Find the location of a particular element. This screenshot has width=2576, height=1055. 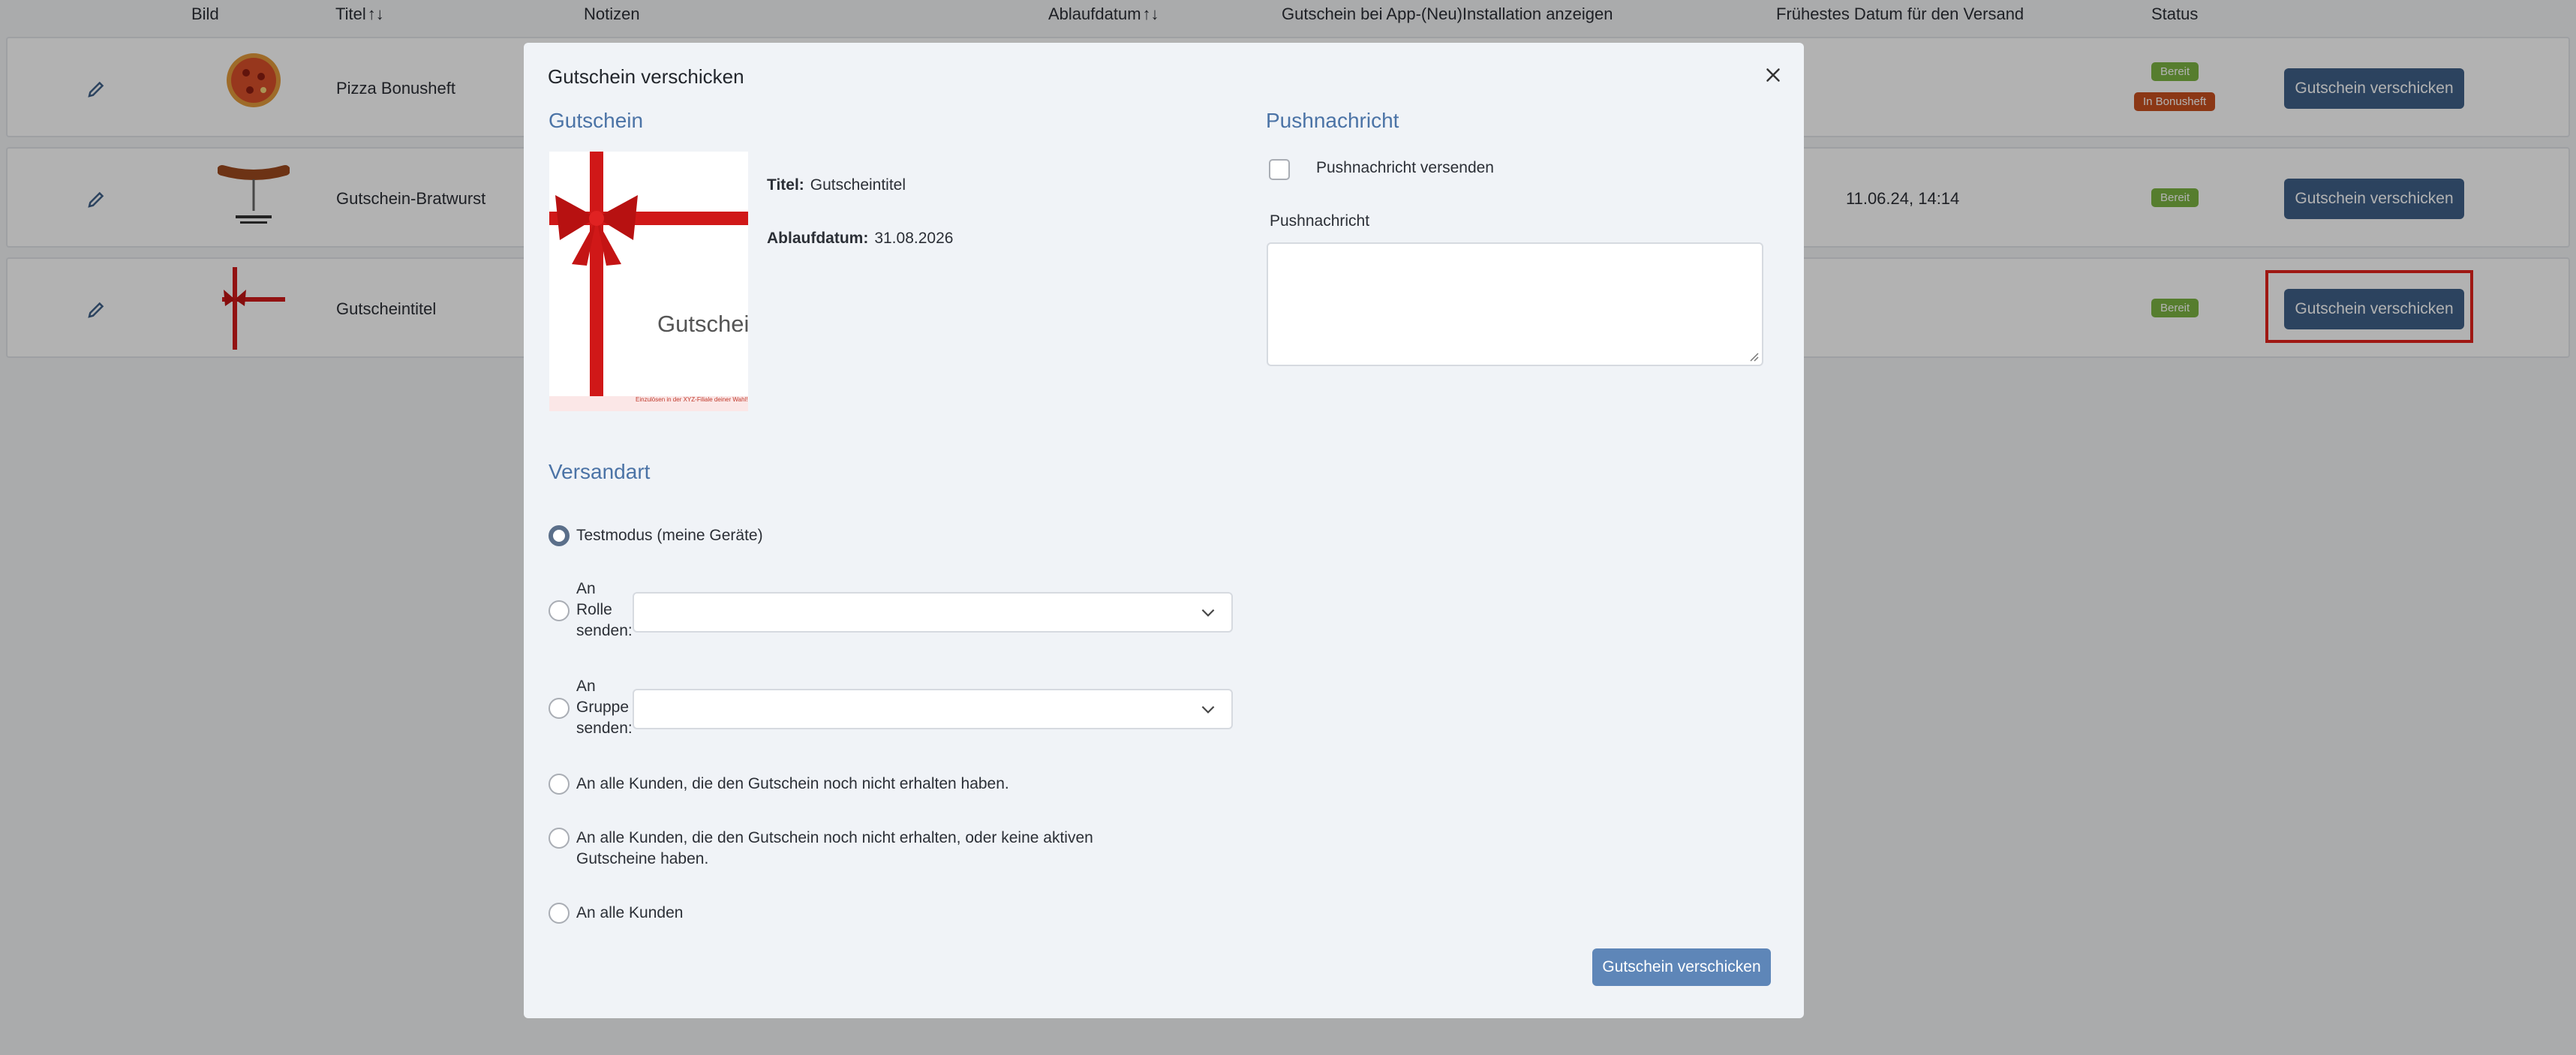

radio-nicht-erhalten is located at coordinates (559, 785).